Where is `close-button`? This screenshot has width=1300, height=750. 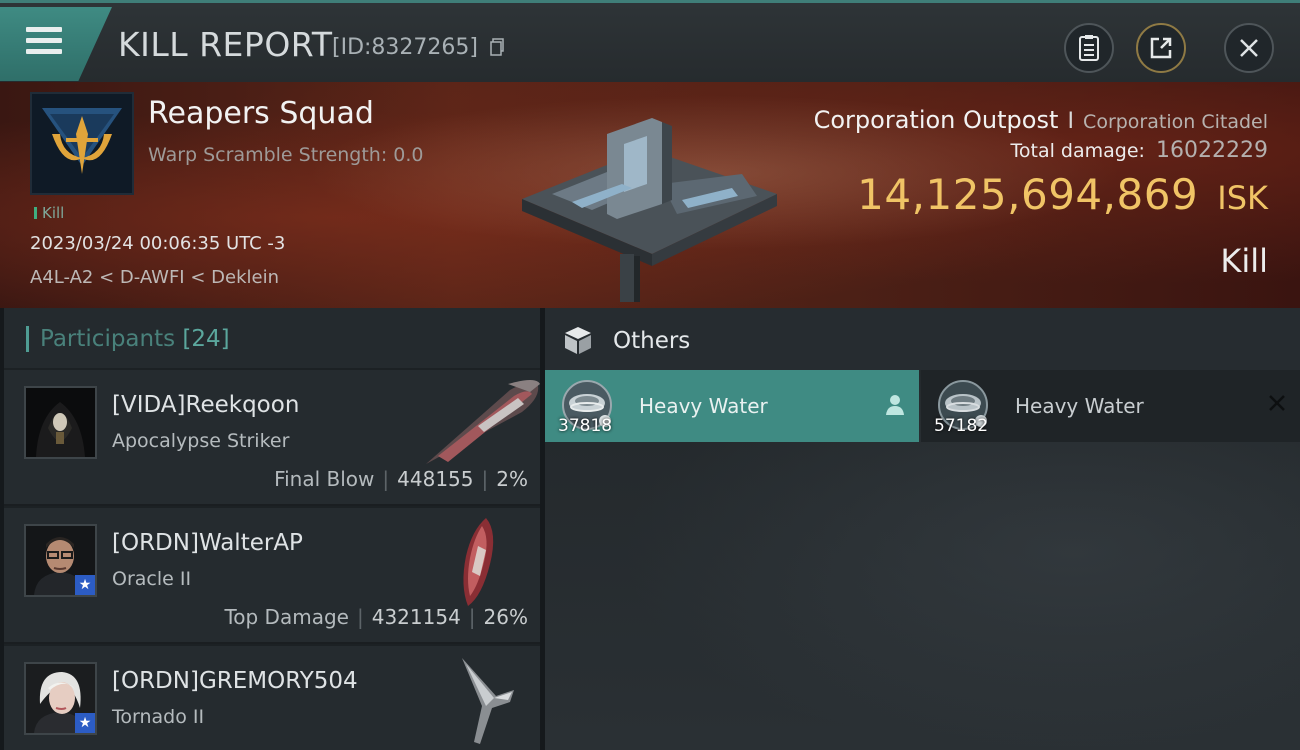
close-button is located at coordinates (1249, 48).